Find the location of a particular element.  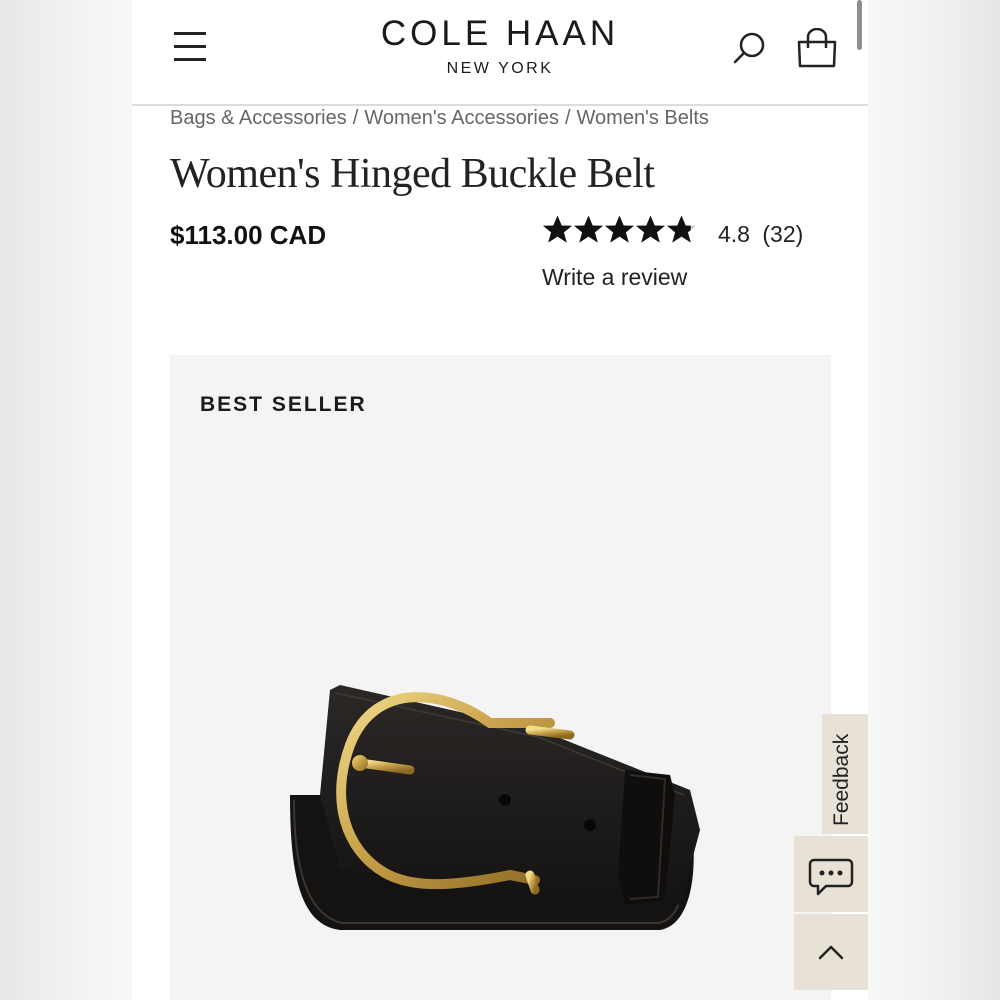

rating-count: (32) is located at coordinates (783, 234).